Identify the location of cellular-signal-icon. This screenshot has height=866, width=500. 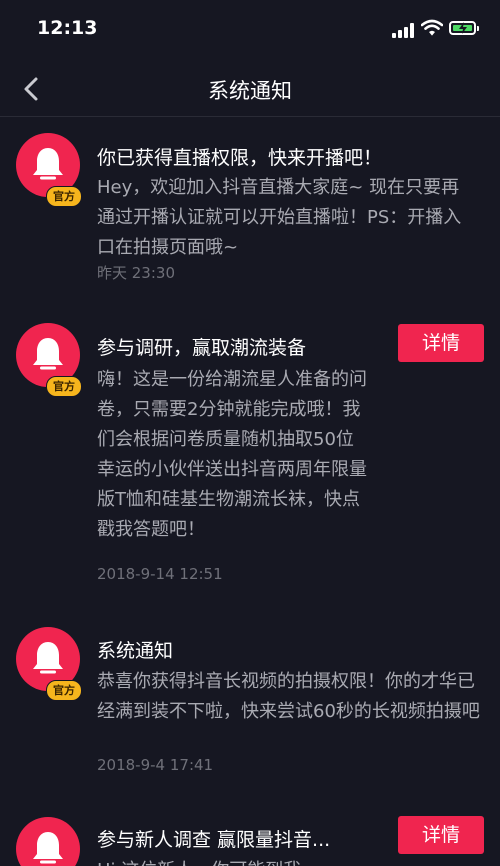
(404, 30).